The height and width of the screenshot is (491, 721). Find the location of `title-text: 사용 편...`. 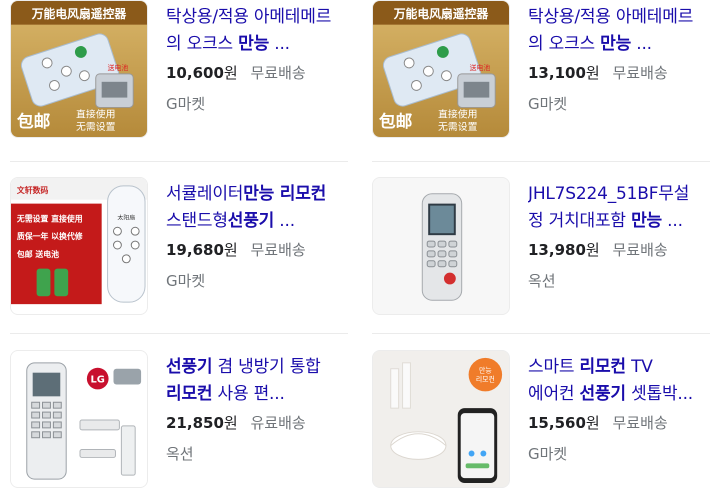

title-text: 사용 편... is located at coordinates (248, 394).